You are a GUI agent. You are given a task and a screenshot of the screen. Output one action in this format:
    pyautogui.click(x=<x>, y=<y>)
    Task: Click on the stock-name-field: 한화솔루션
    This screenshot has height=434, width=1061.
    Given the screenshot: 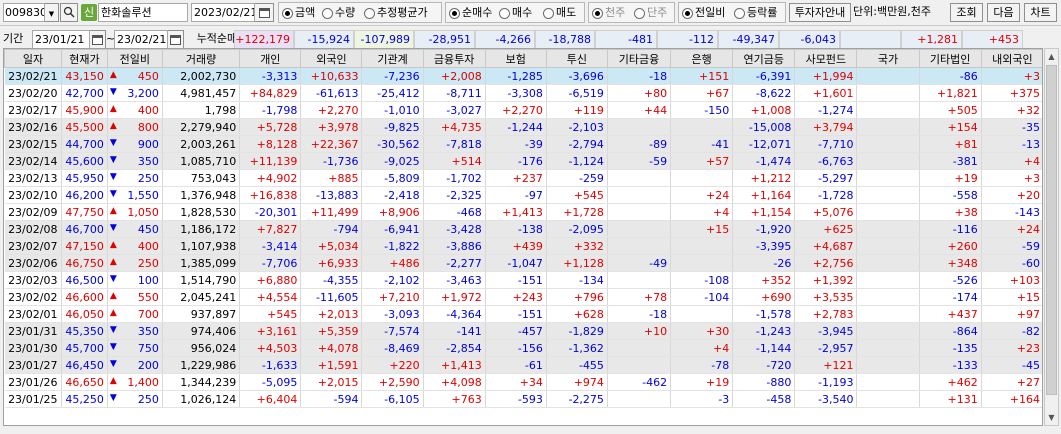 What is the action you would take?
    pyautogui.click(x=143, y=12)
    